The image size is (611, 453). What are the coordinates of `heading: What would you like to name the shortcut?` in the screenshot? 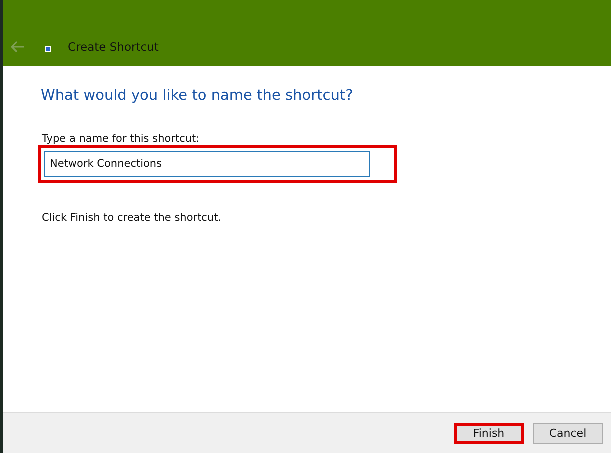 It's located at (197, 96).